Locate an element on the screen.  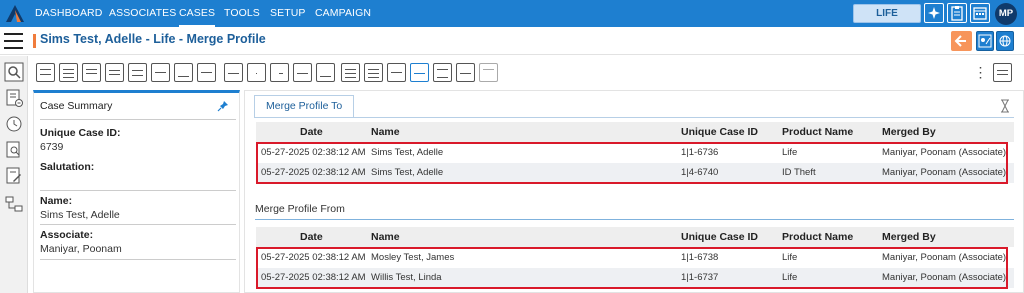
add-document-icon is located at coordinates (14, 98).